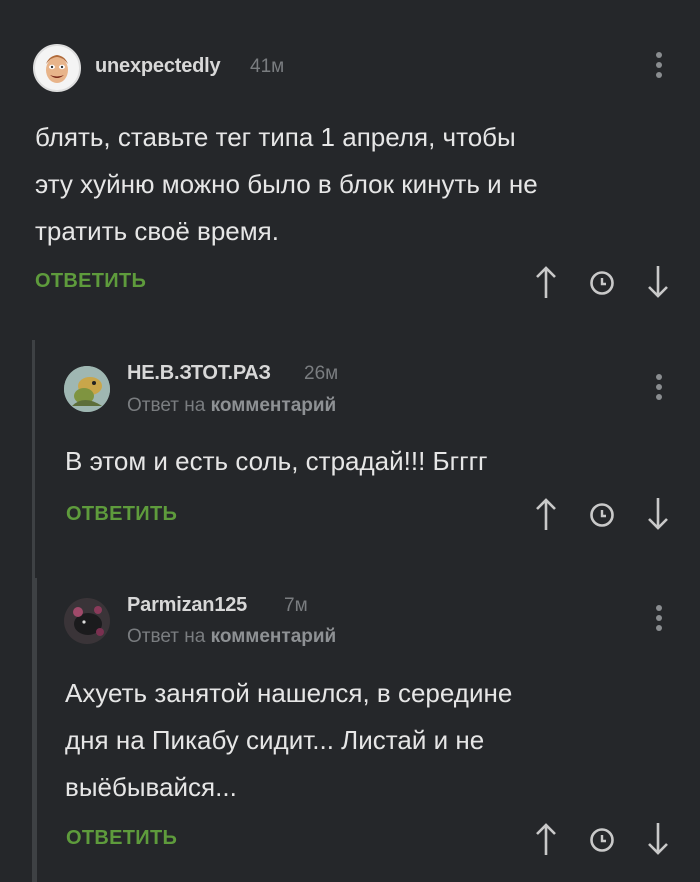  What do you see at coordinates (276, 461) in the screenshot?
I see `comment-text: В этом и есть соль, страдай!!! Бгггг` at bounding box center [276, 461].